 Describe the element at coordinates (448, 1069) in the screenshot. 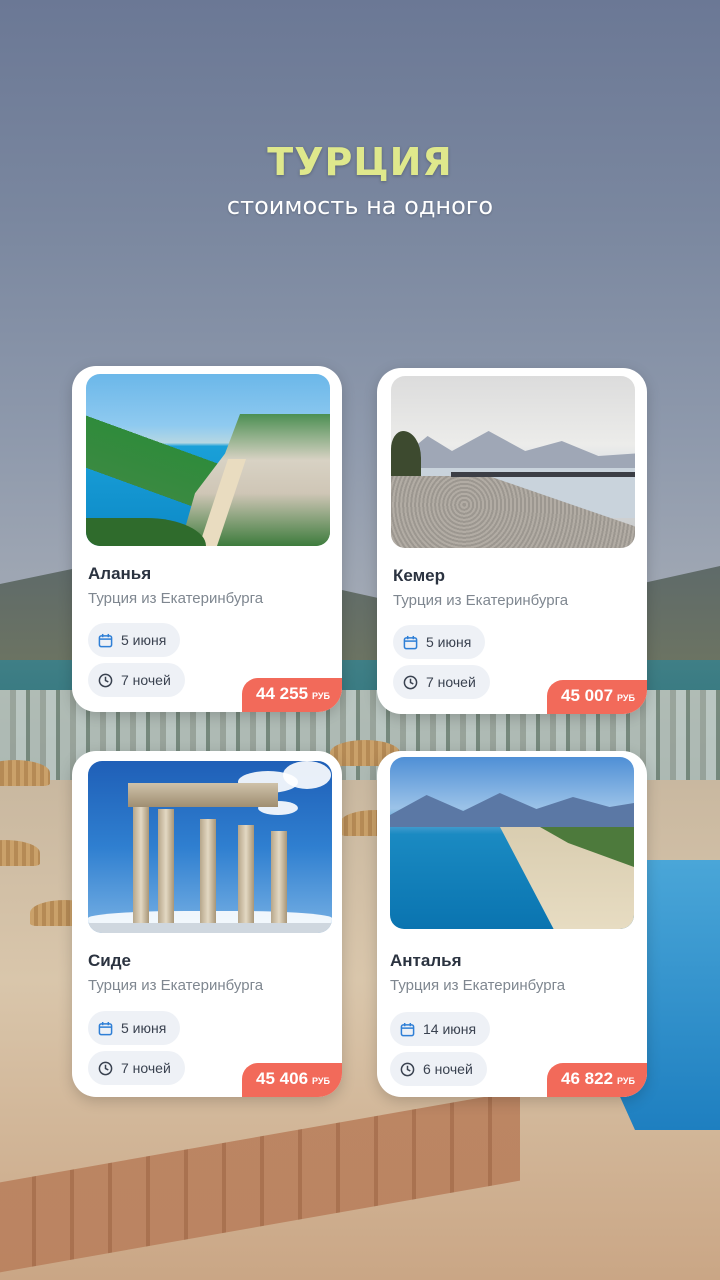

I see `tour-nights: 6 ночей` at that location.